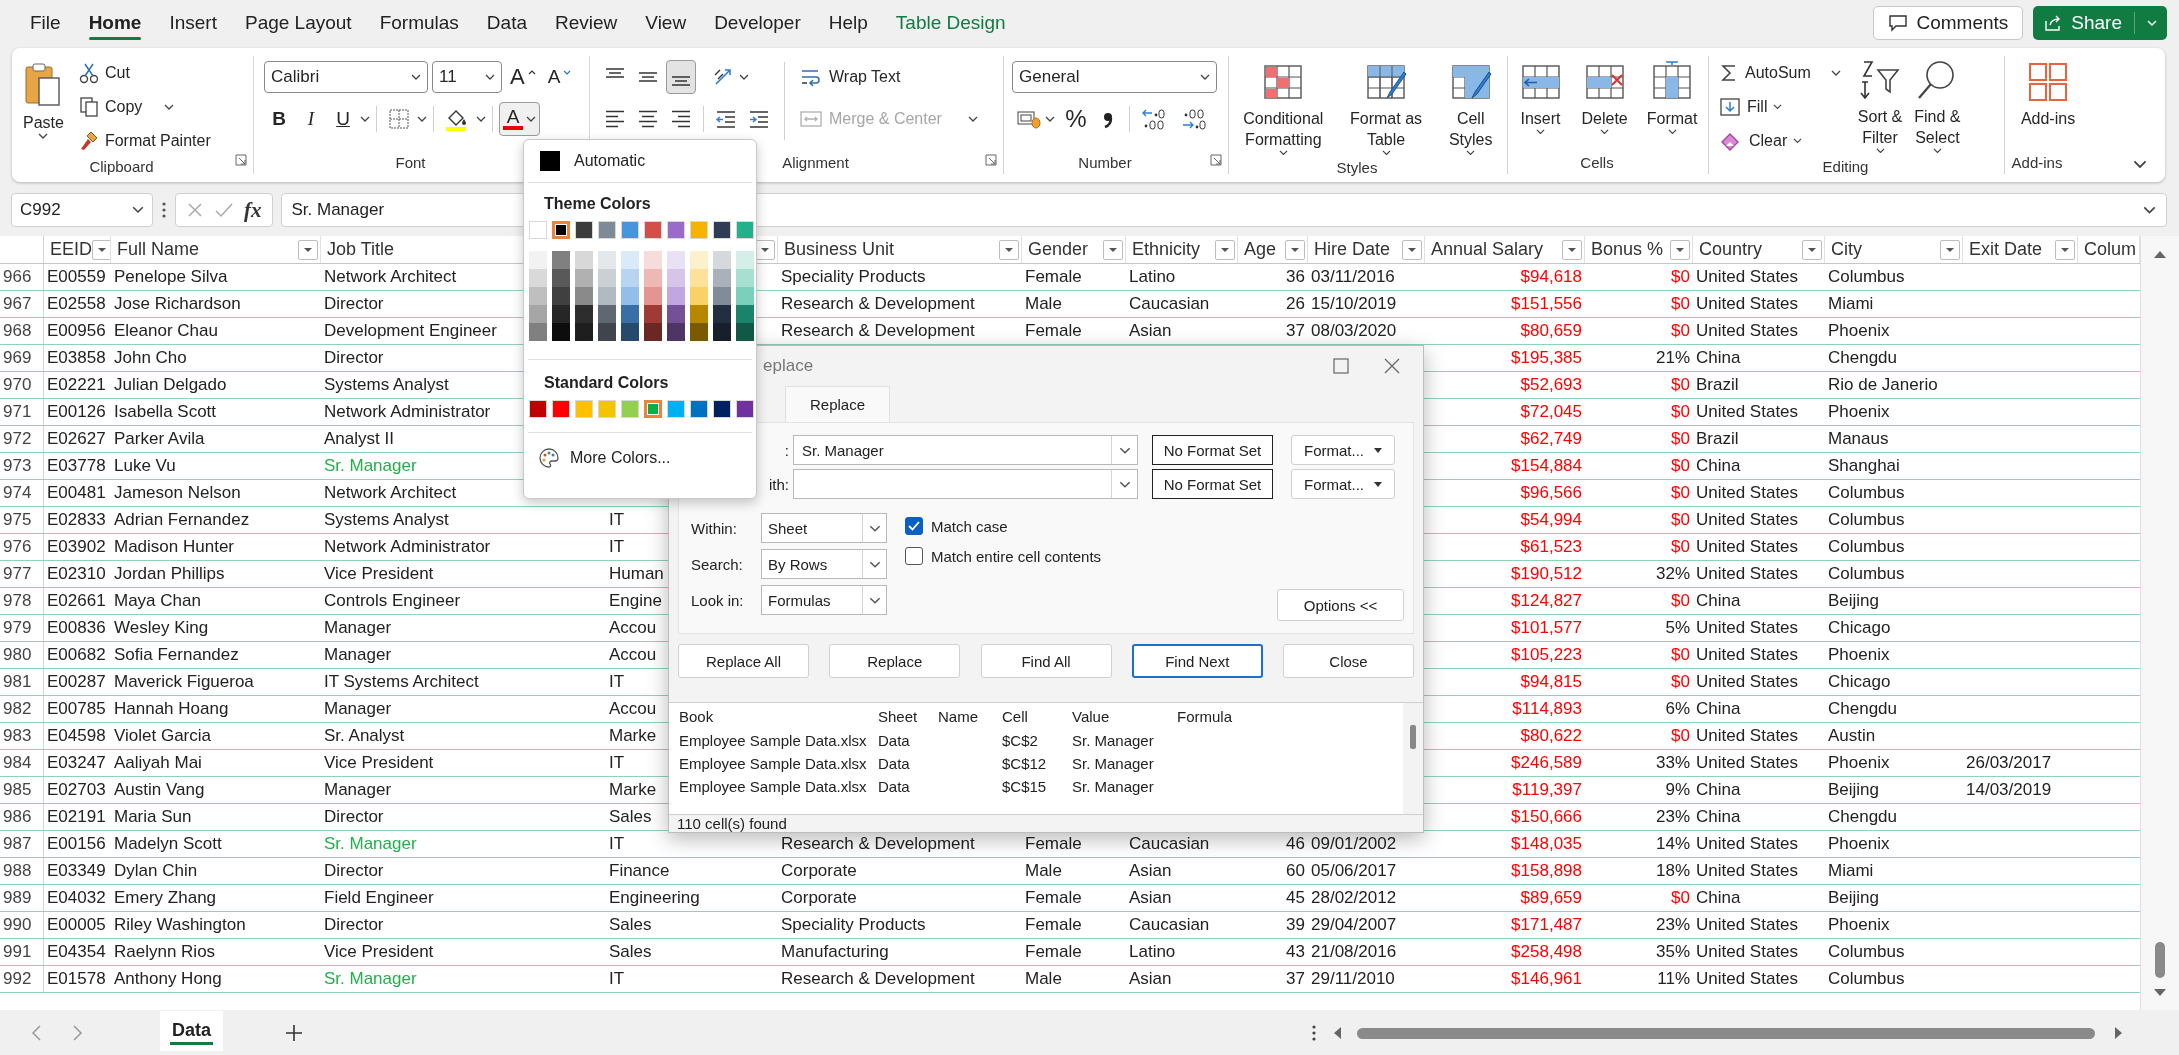  What do you see at coordinates (1540, 97) in the screenshot?
I see `cells-button: Insert` at bounding box center [1540, 97].